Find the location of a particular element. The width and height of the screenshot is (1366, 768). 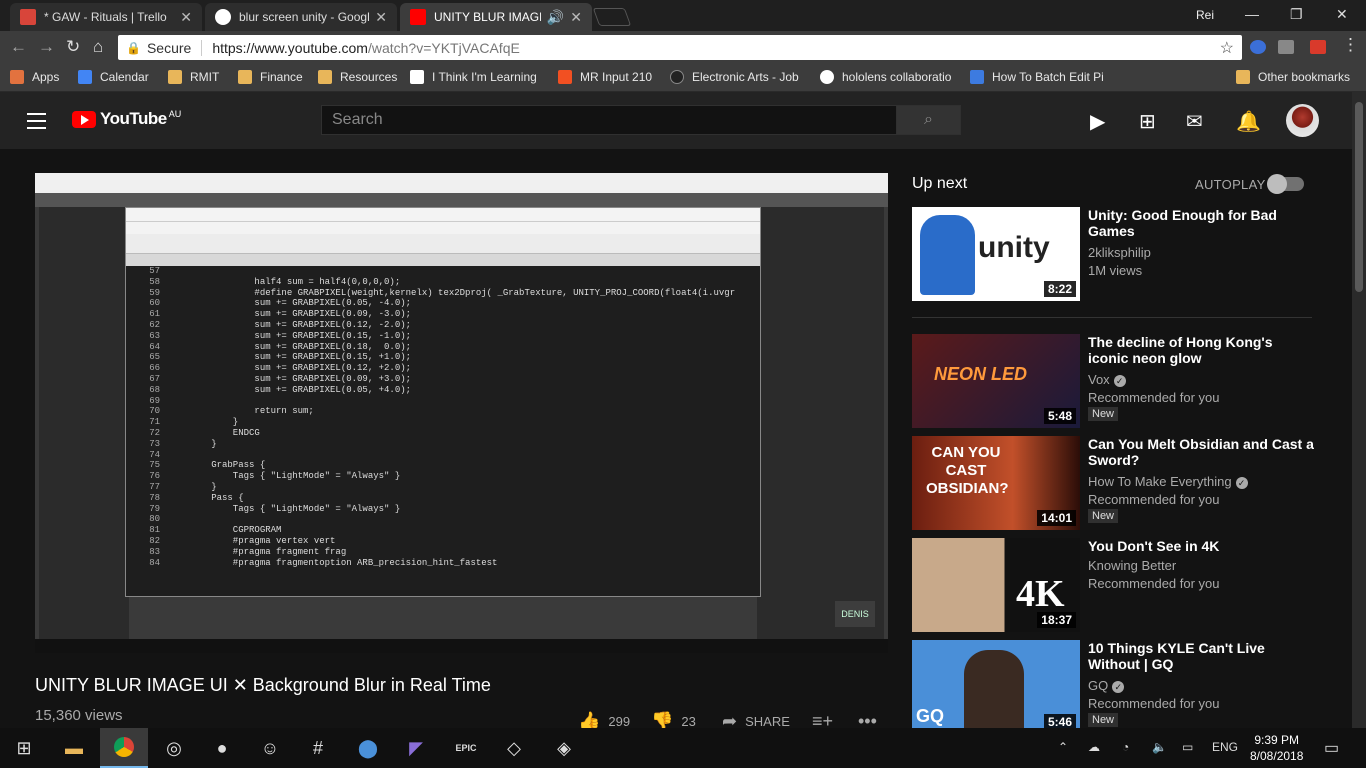

youtube-logo: YouTube AU is located at coordinates (126, 119).